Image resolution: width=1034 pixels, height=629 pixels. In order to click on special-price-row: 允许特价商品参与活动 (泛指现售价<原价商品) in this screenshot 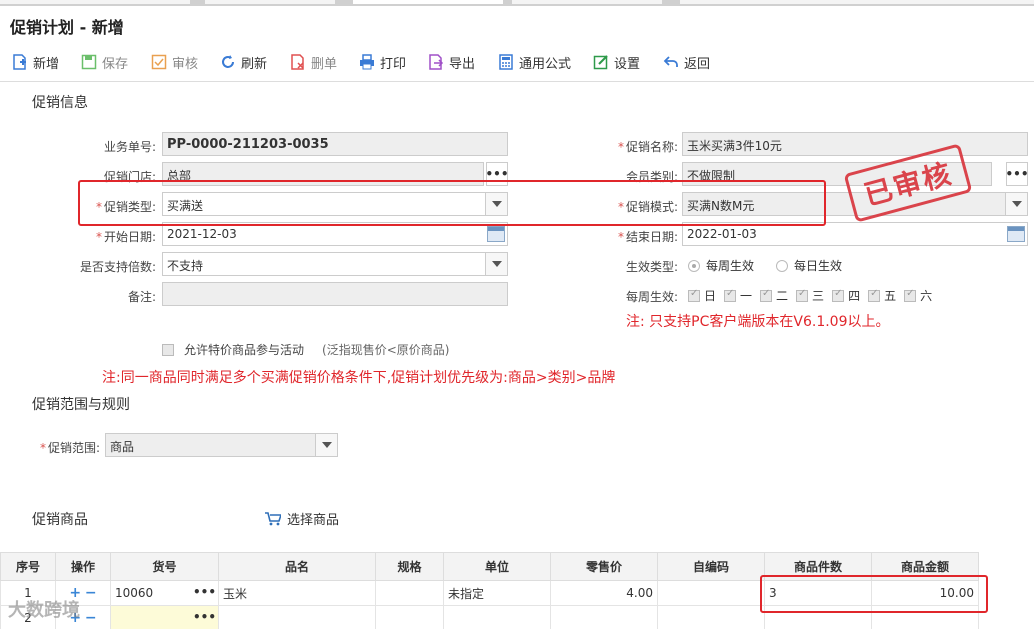, I will do `click(305, 349)`.